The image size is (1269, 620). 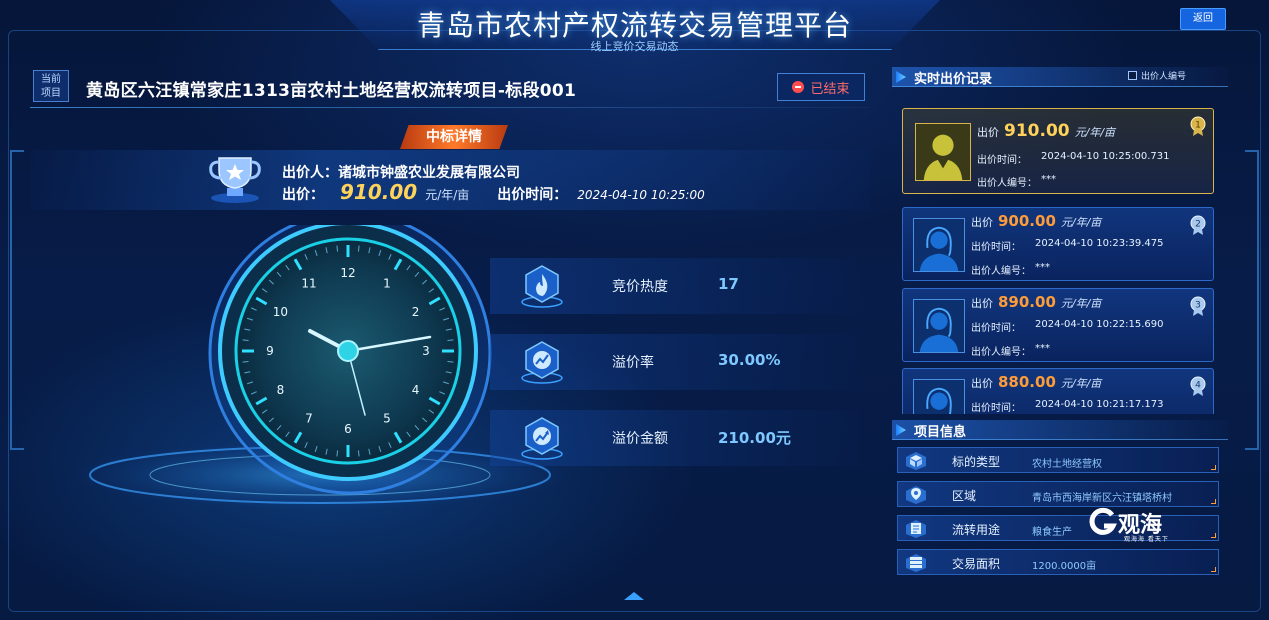 I want to click on bid-price-row: 出价 900.00 元/年/亩, so click(x=1036, y=221).